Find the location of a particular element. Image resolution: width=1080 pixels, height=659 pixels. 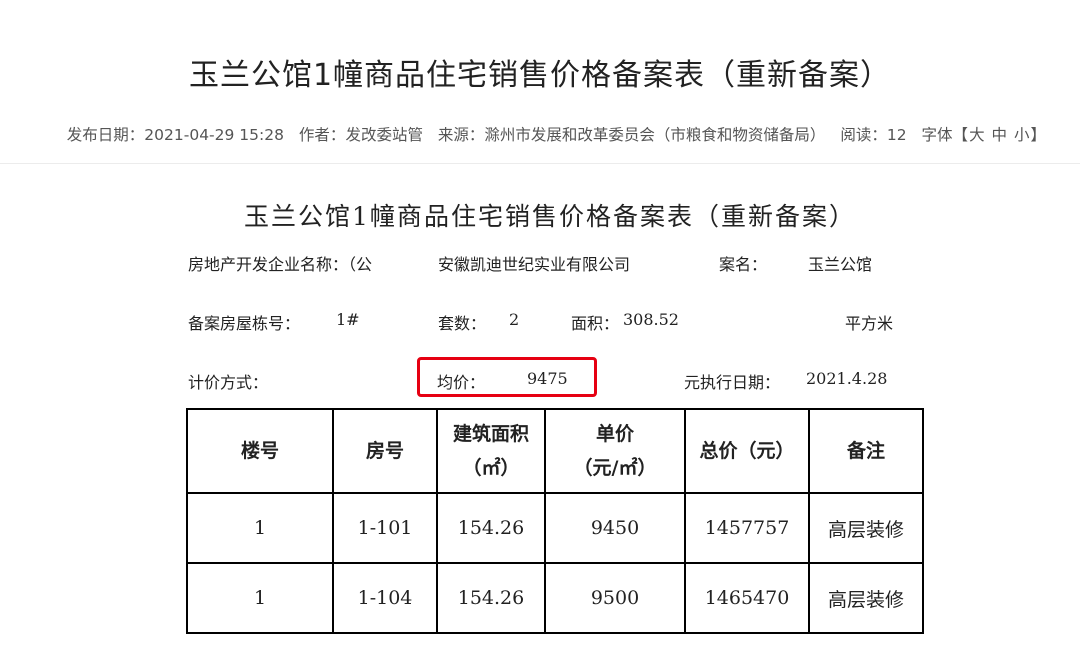

area-unit: 平方米 is located at coordinates (869, 323).